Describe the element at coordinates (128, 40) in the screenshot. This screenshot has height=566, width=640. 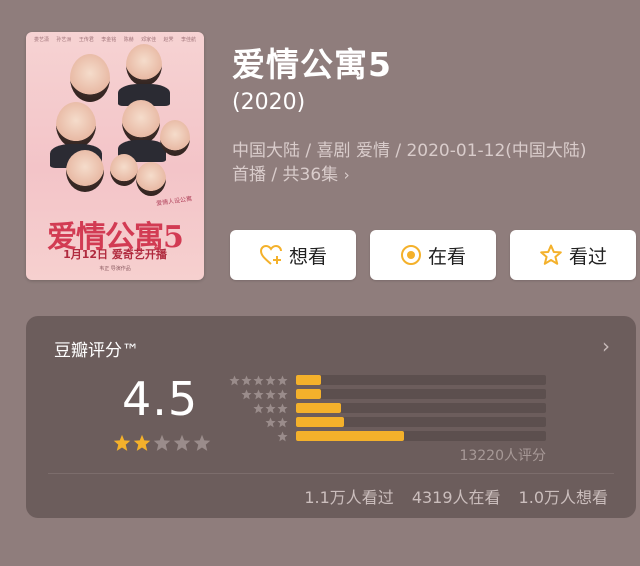
I see `poster-credit: 陈赫` at that location.